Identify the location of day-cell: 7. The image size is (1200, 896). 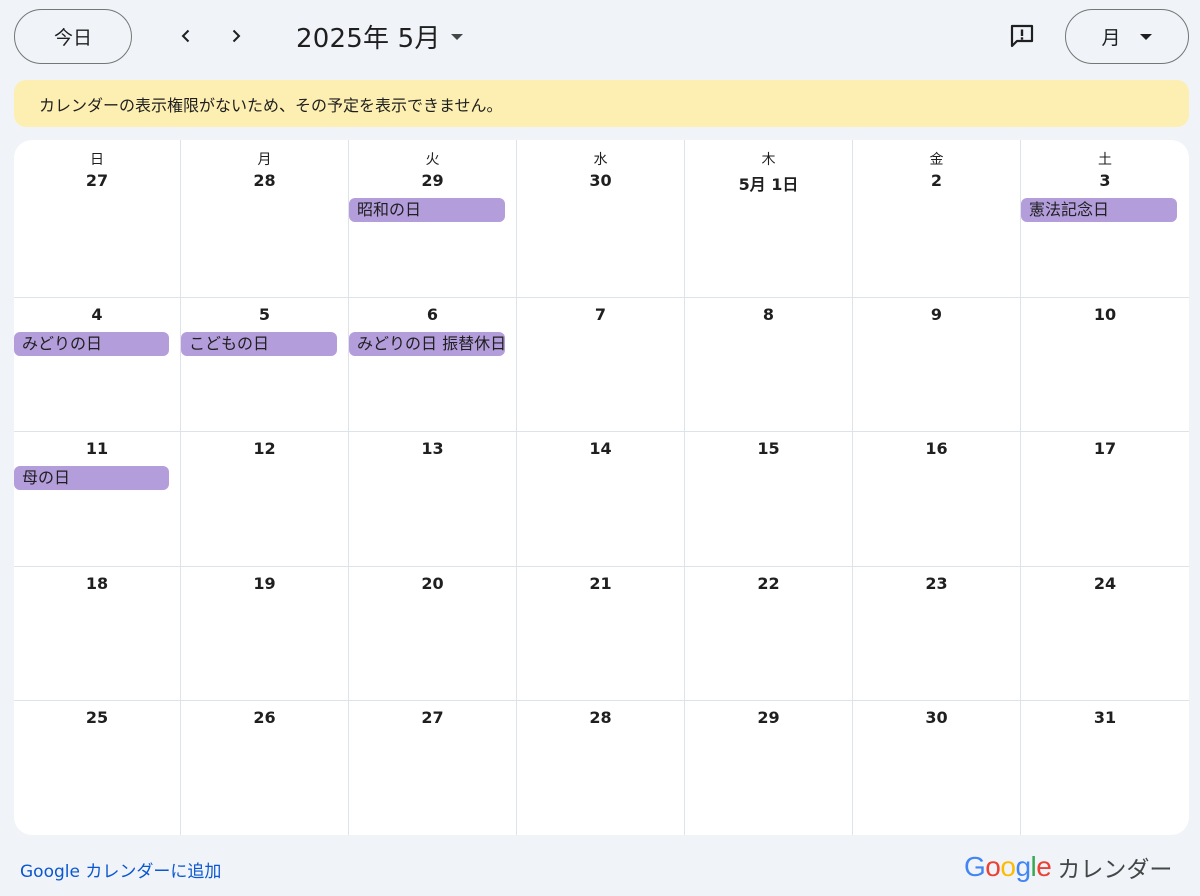
(601, 365).